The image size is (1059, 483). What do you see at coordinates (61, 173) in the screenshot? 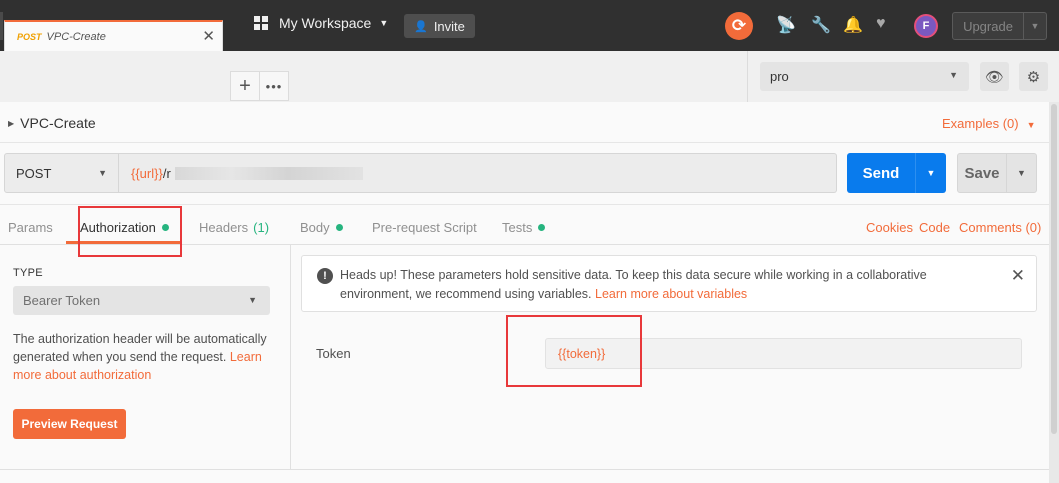
I see `method-select: POST ▼` at bounding box center [61, 173].